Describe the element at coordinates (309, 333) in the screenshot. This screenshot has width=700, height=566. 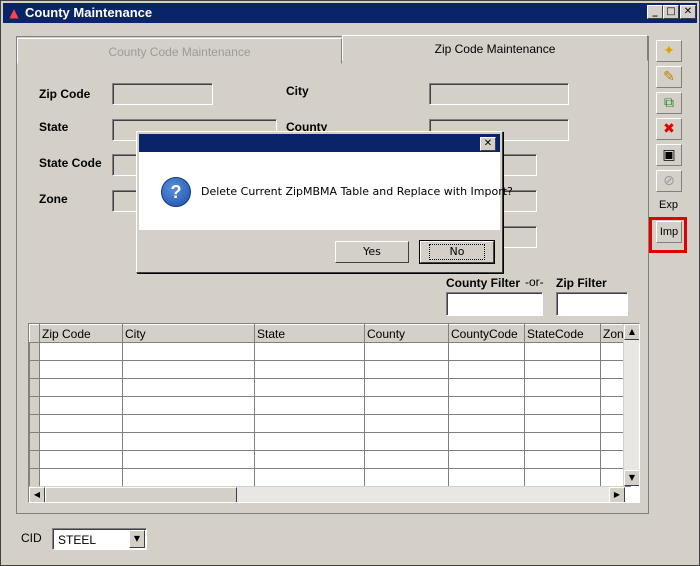
I see `col-state: State` at that location.